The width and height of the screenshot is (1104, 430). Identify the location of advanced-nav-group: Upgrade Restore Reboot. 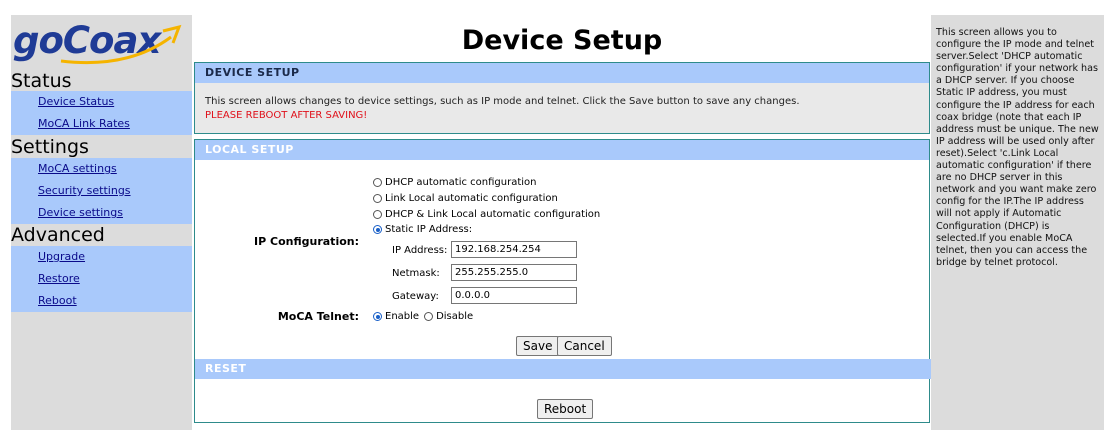
(101, 279).